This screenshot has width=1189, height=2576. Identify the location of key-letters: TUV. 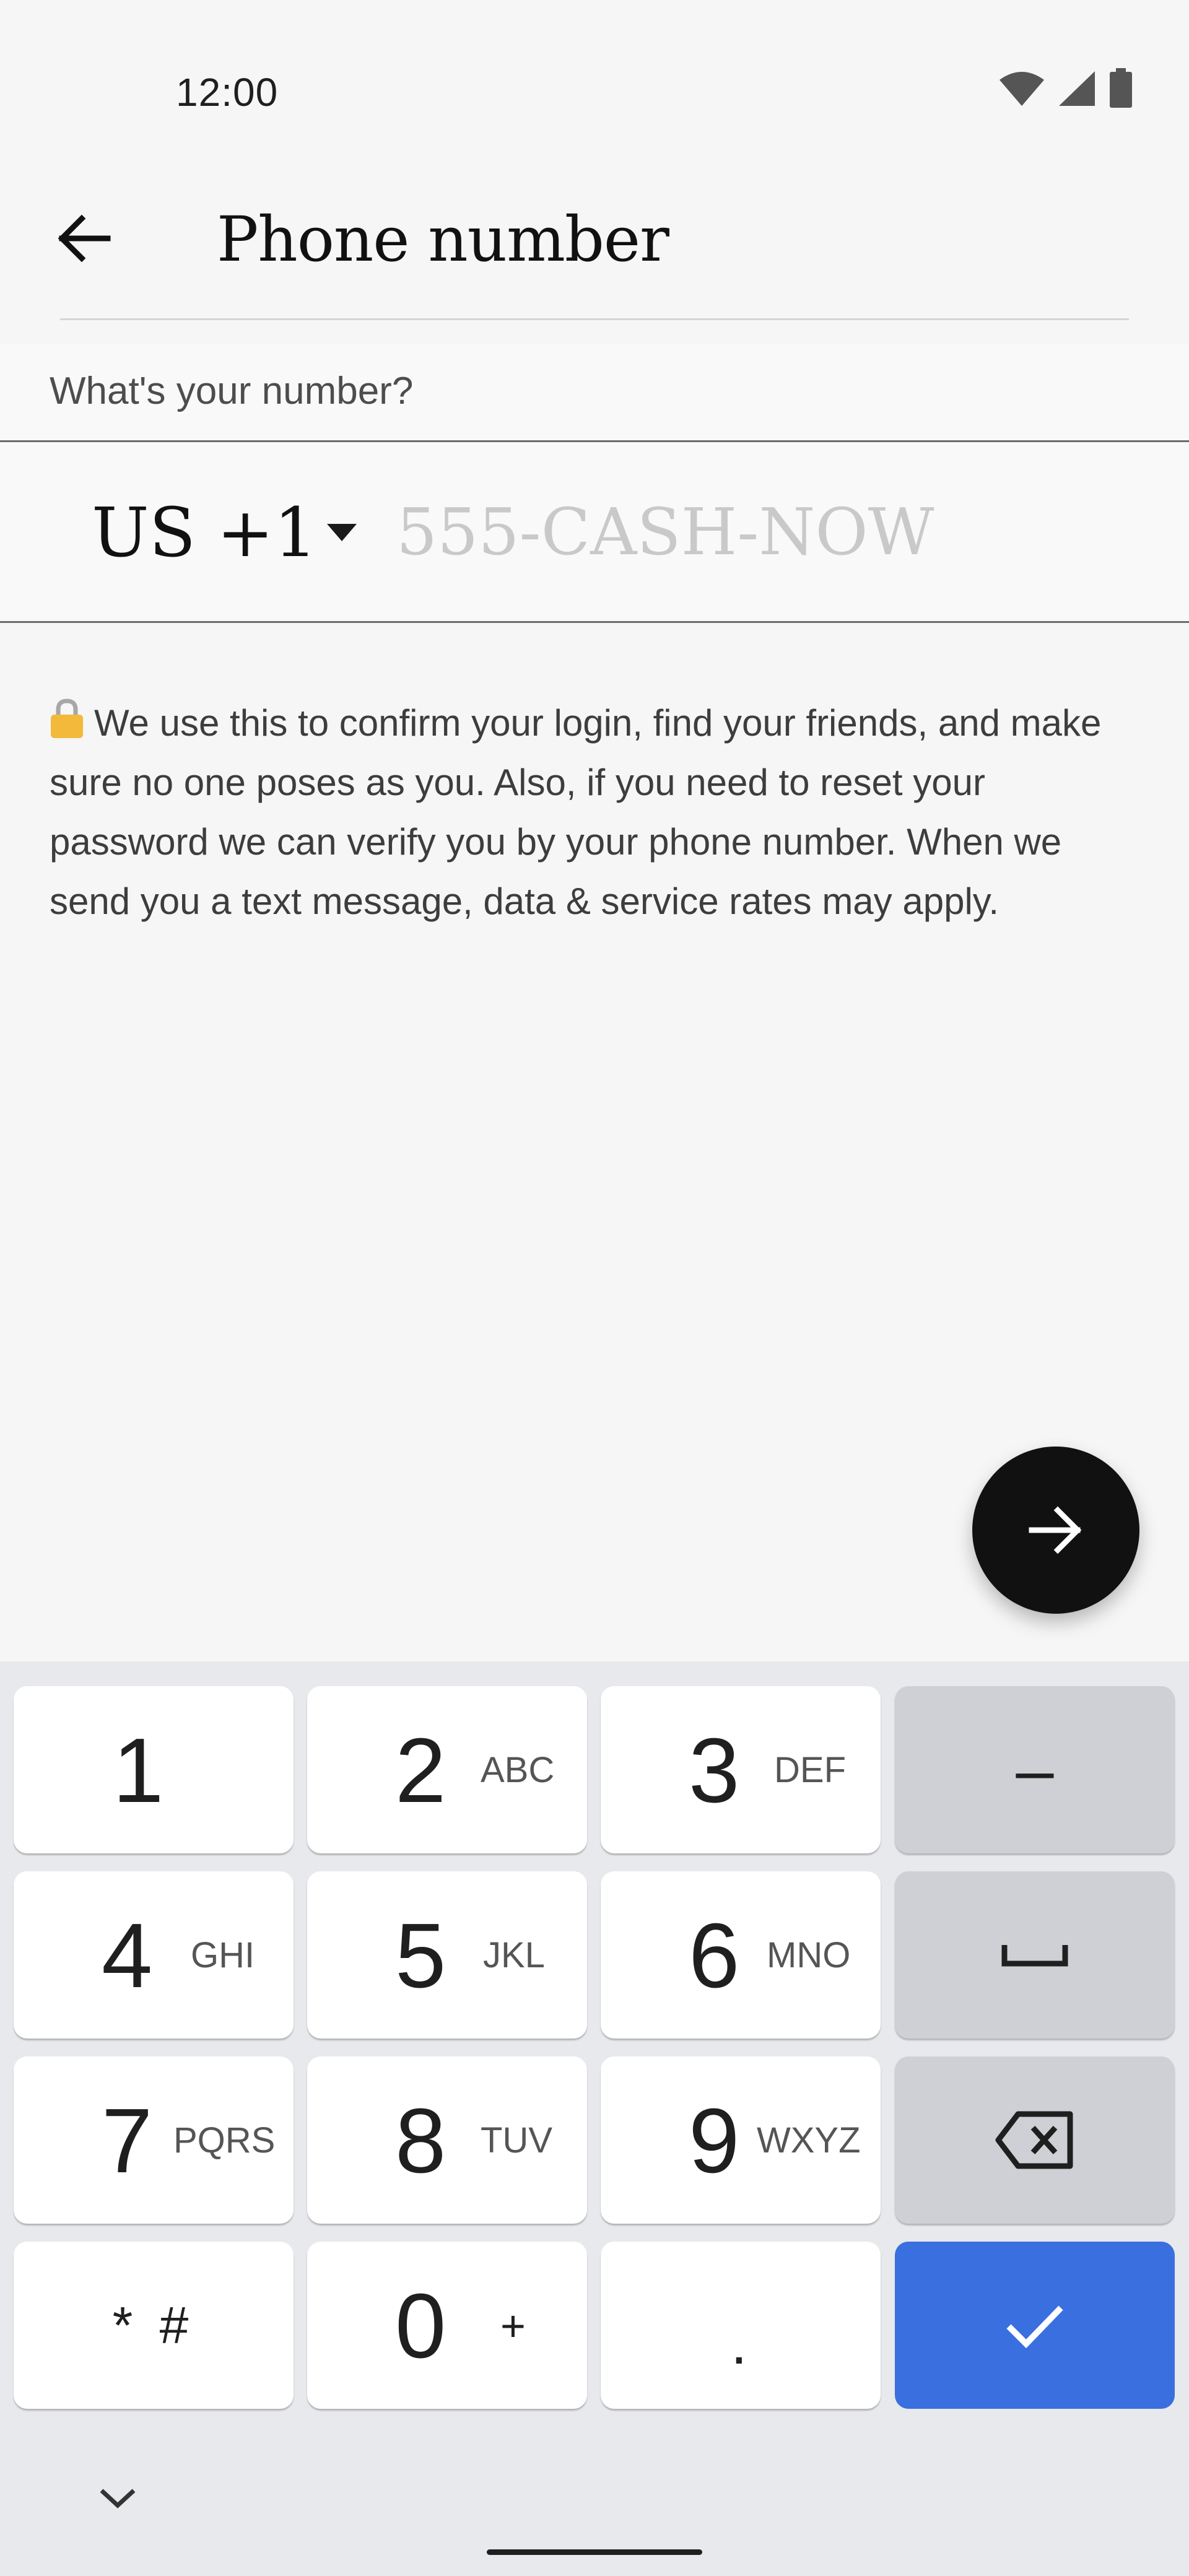
(516, 2140).